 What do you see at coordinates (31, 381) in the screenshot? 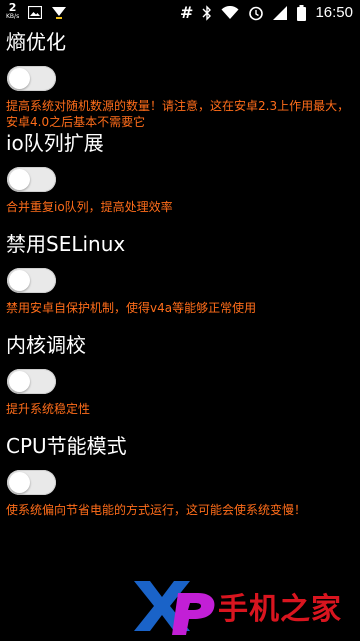
I see `kernel-tuning-toggle` at bounding box center [31, 381].